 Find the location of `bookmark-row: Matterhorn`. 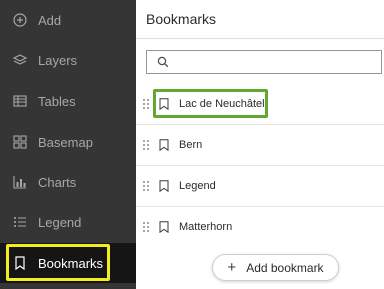

bookmark-row: Matterhorn is located at coordinates (260, 226).